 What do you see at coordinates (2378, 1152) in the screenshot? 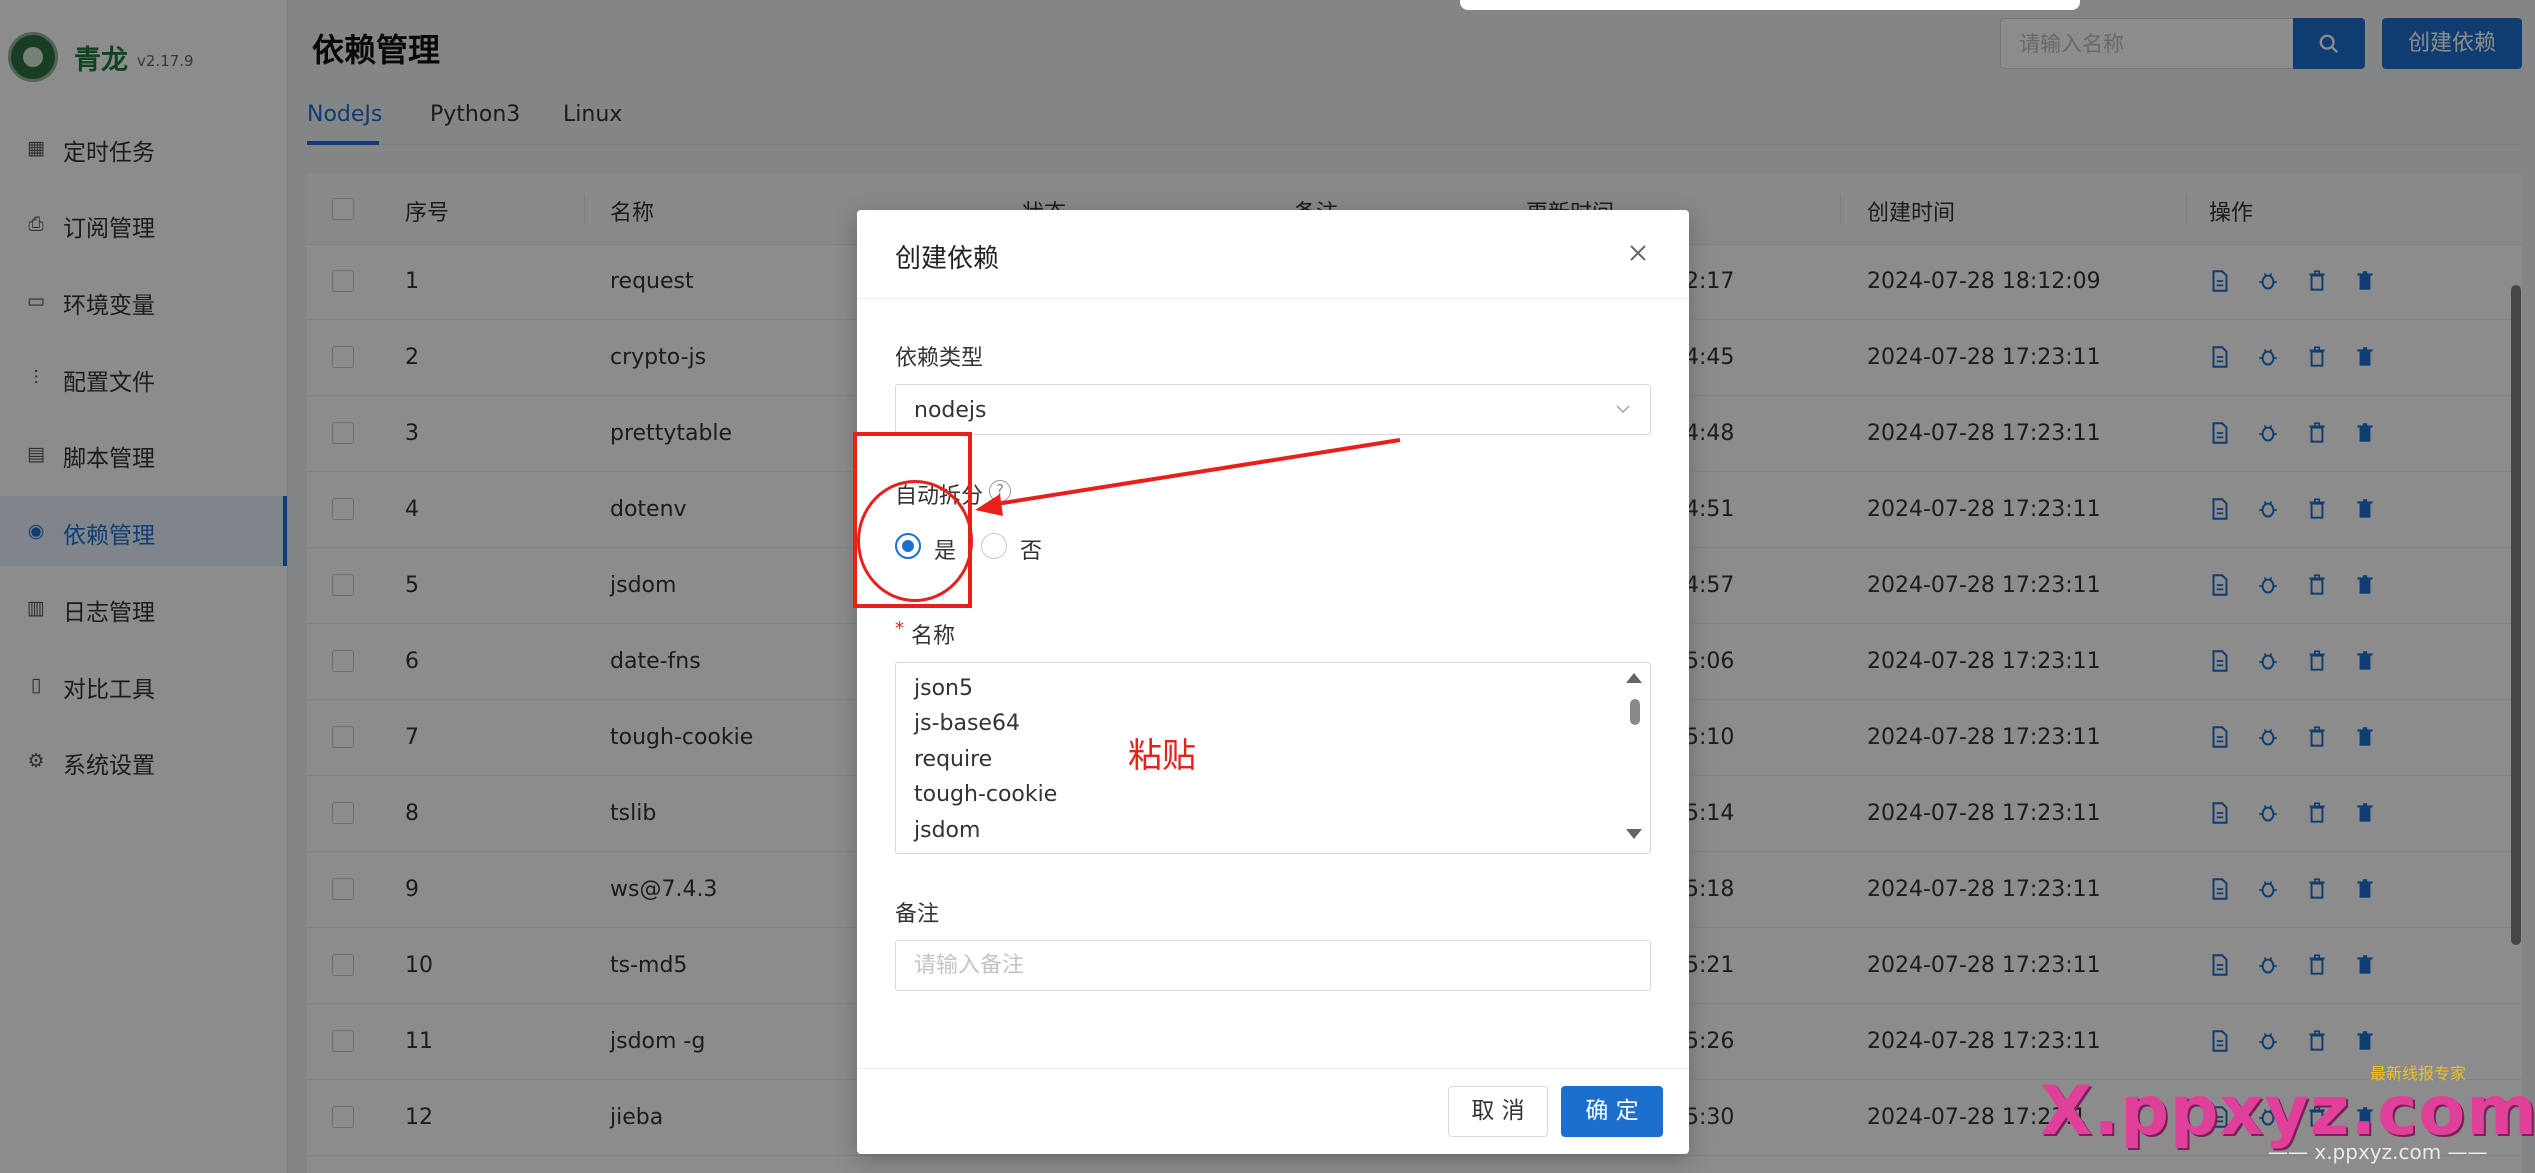
I see `watermark-url: —— x.ppxyz.com ——` at bounding box center [2378, 1152].